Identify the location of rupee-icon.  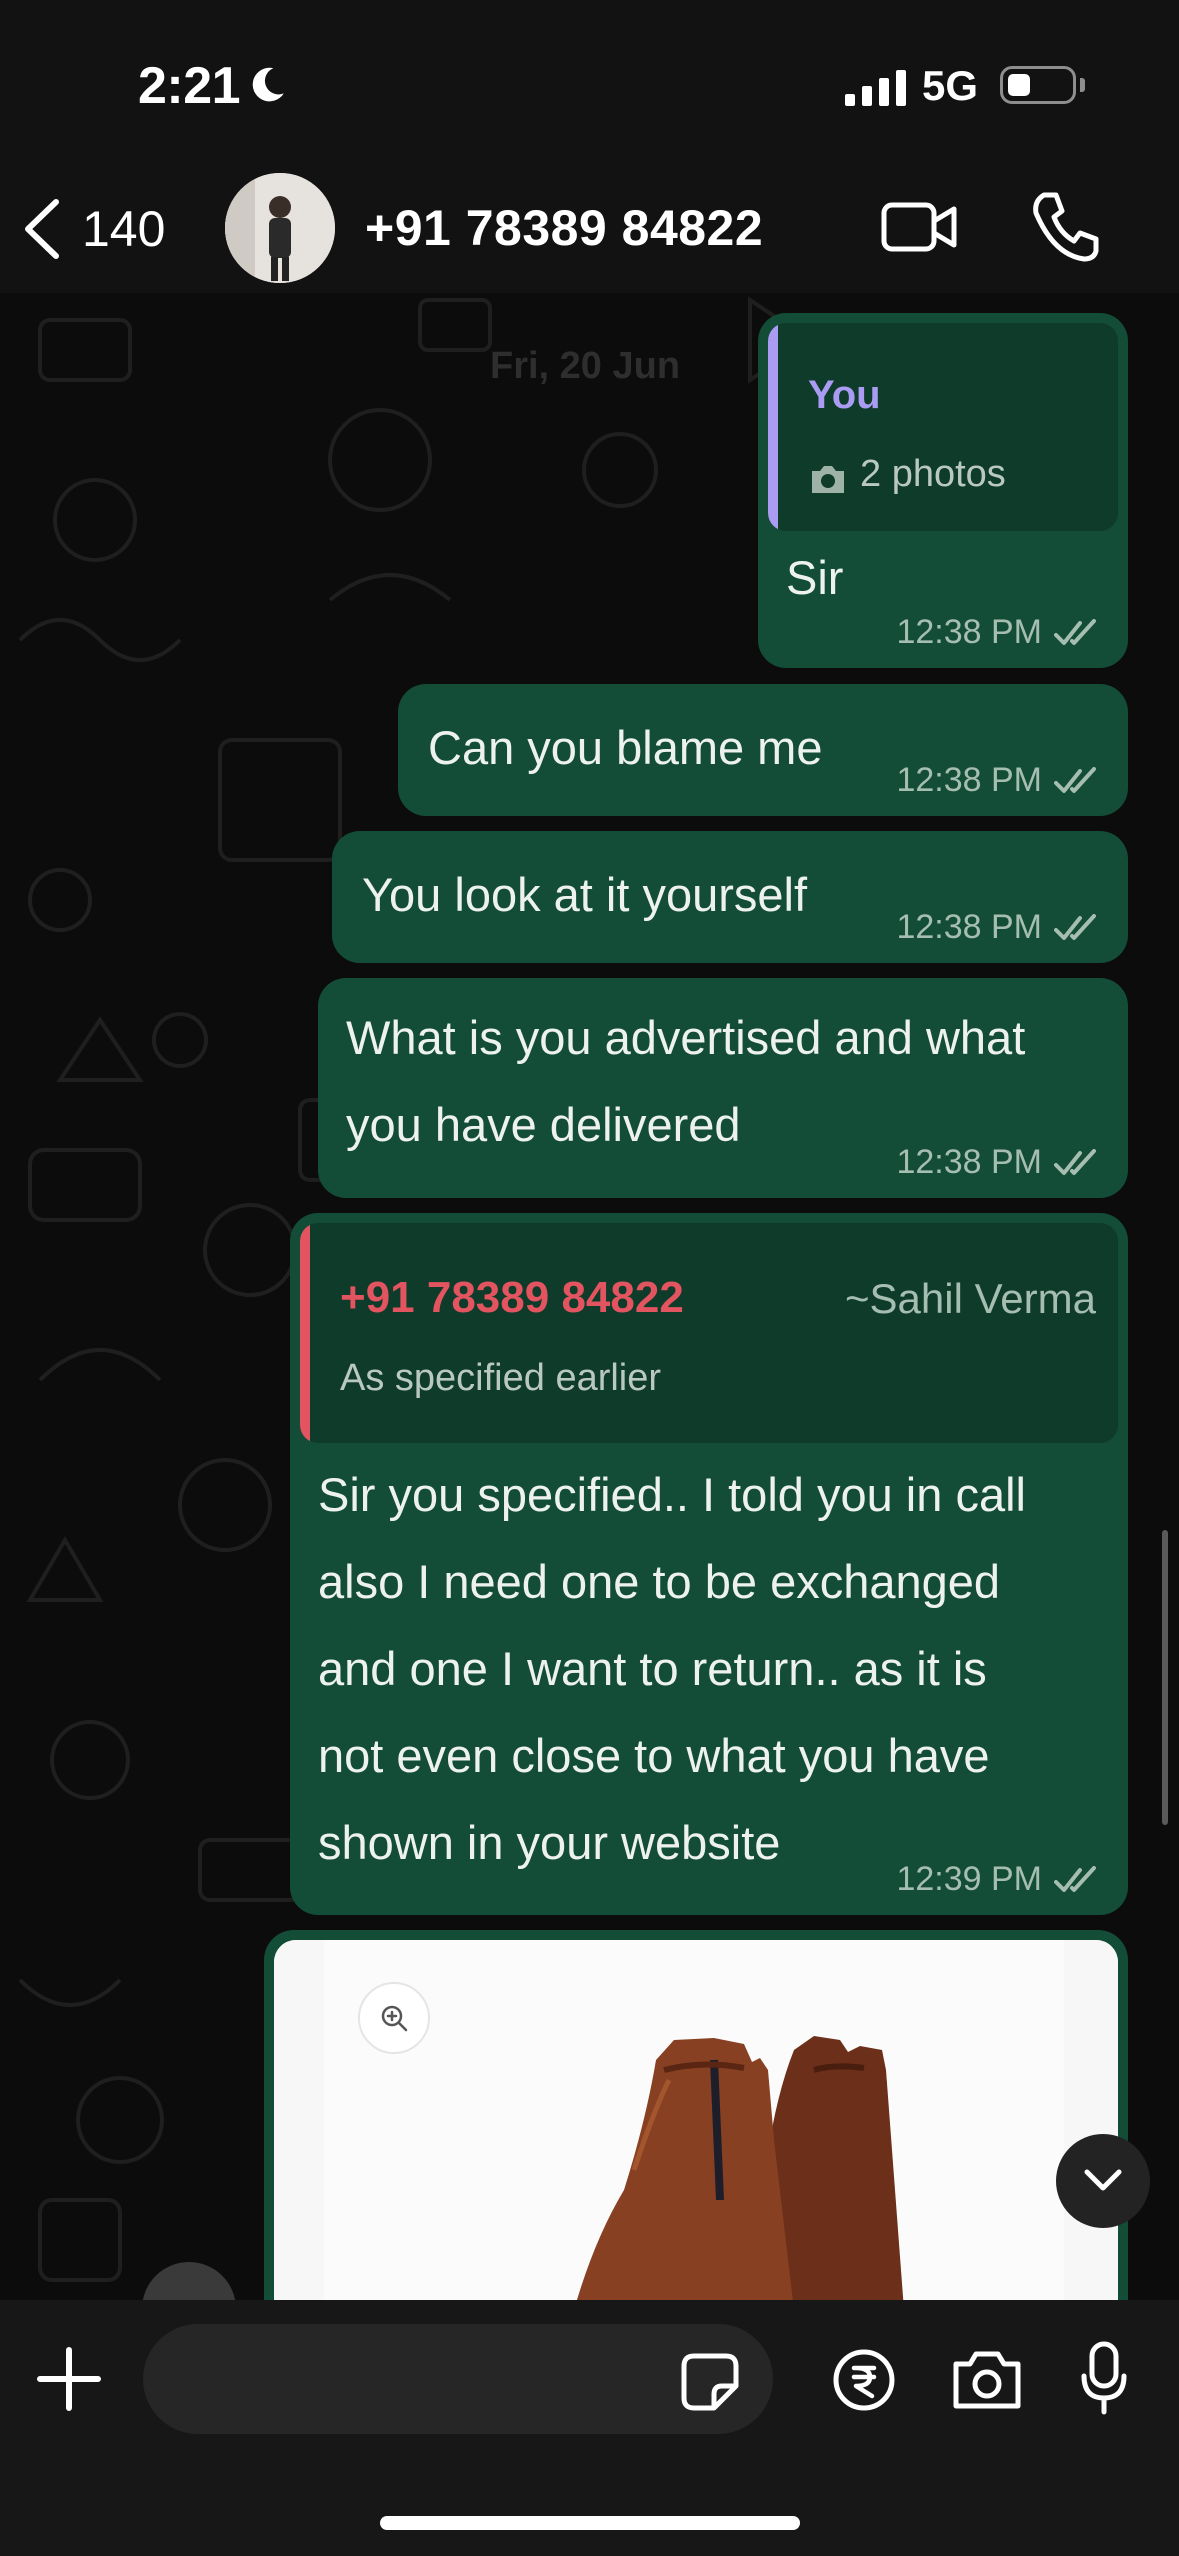
(864, 2380).